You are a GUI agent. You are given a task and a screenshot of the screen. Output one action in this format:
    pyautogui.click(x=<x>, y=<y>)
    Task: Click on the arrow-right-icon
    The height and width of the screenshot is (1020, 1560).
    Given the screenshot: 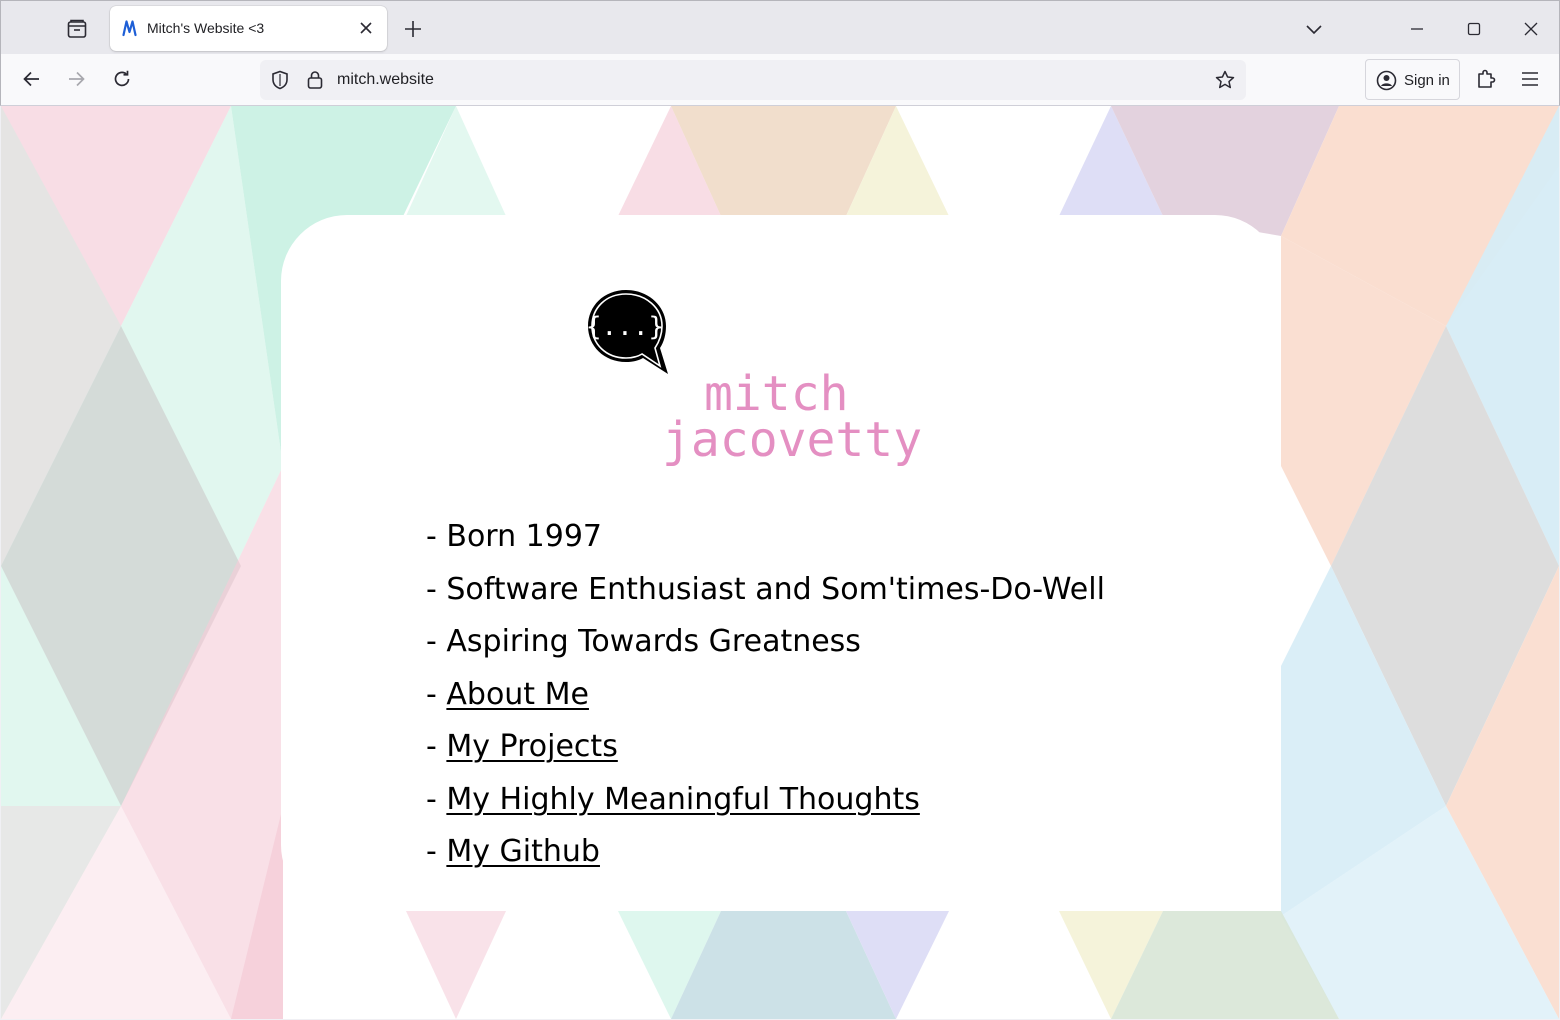 What is the action you would take?
    pyautogui.click(x=77, y=79)
    